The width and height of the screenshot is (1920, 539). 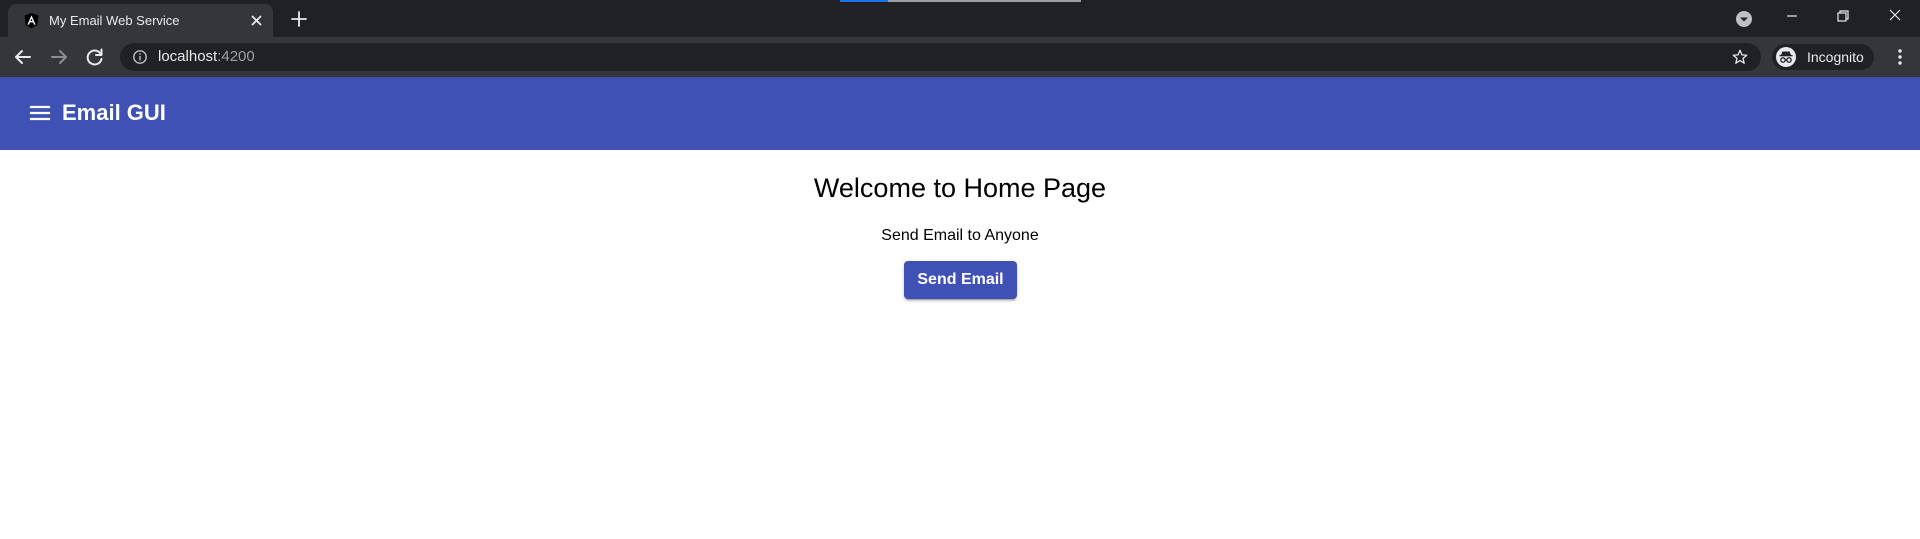 I want to click on browser-tab-active: My Email Web Service, so click(x=140, y=20).